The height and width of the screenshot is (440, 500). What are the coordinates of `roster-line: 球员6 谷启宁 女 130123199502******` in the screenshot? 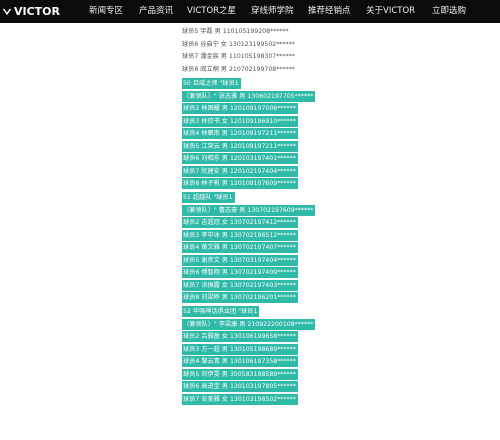 It's located at (238, 44).